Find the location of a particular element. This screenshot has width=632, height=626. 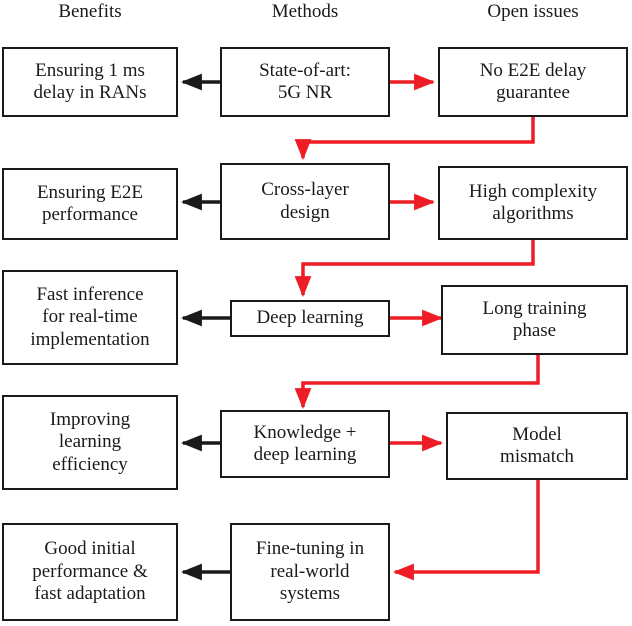

method-node-4: Knowledge + deep learning is located at coordinates (305, 444).